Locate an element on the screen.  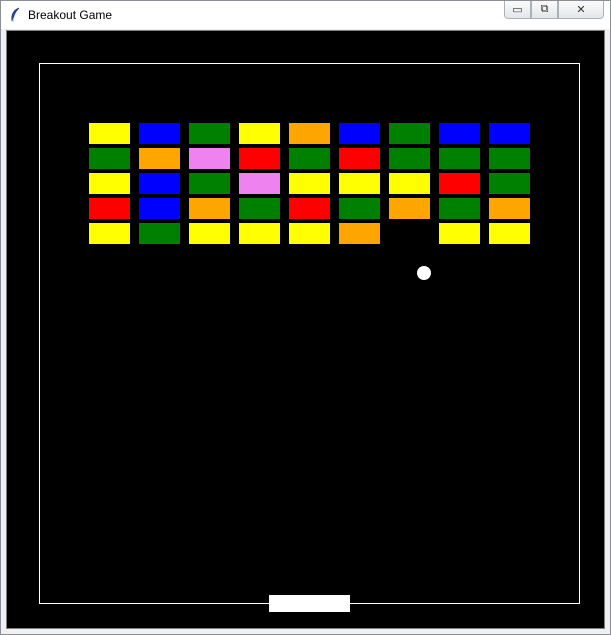
close-button: ✕ is located at coordinates (581, 10).